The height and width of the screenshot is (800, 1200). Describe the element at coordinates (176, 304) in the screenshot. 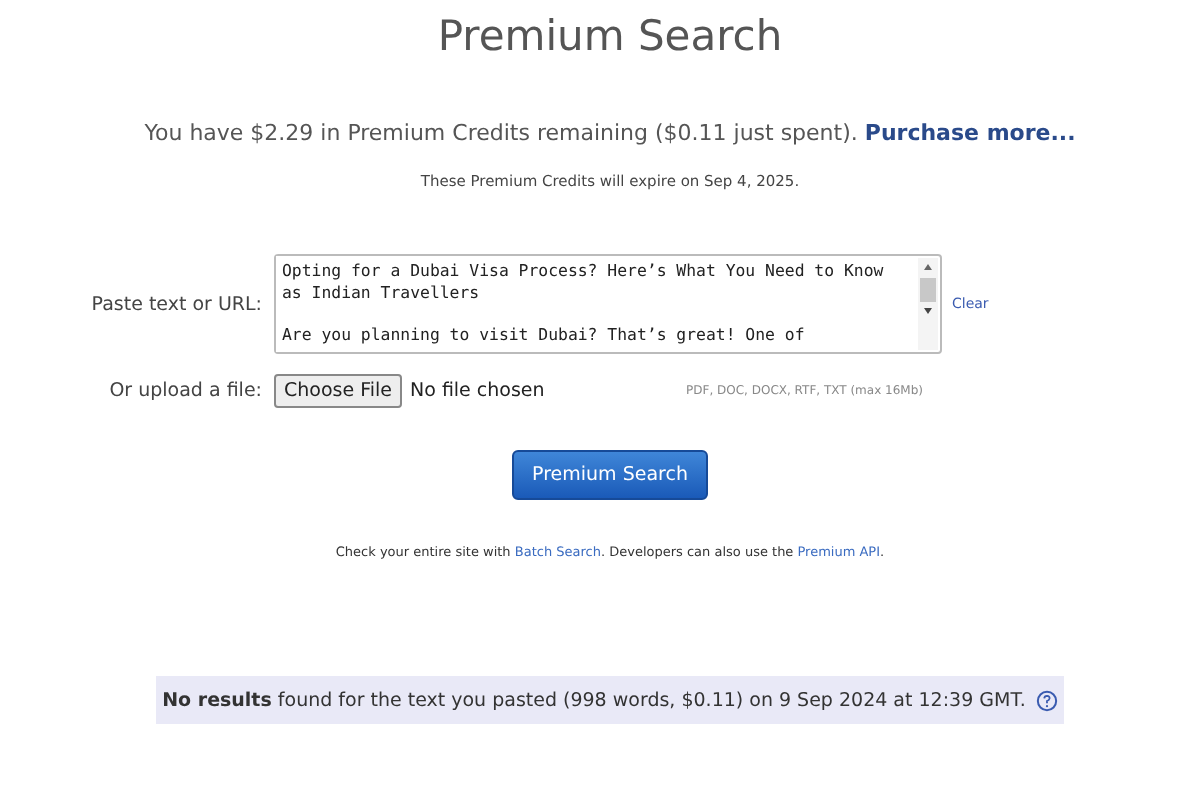

I see `paste-label: Paste text or URL:` at that location.